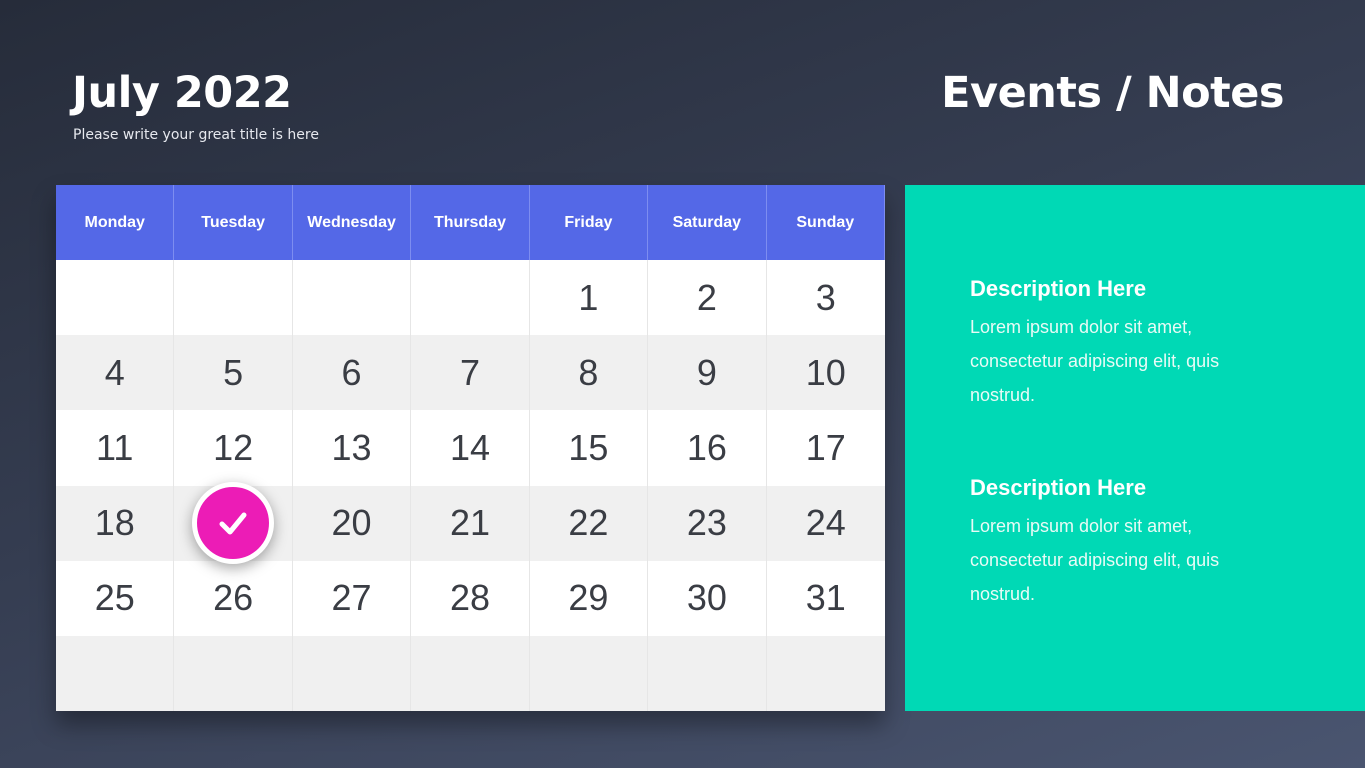 The height and width of the screenshot is (768, 1365). I want to click on weekday-header: Sunday, so click(825, 223).